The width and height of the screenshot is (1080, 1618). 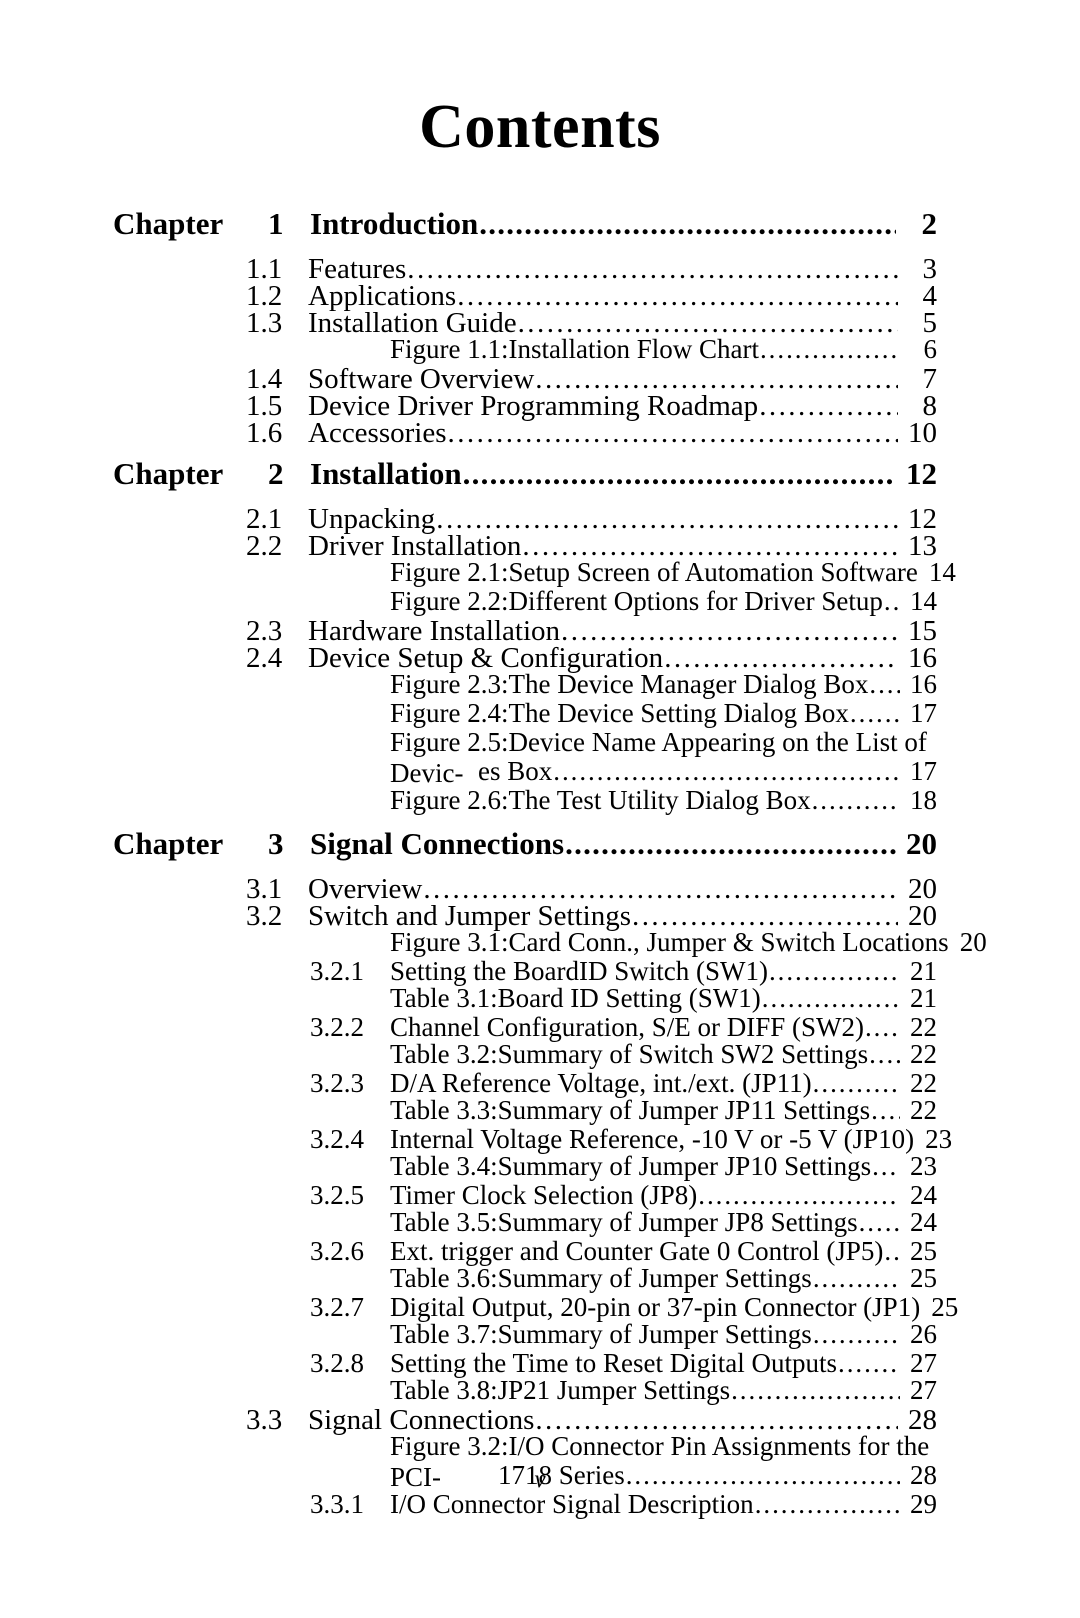 I want to click on figure-title: Figure 2.4:The Device Setting Dialog Box, so click(x=619, y=713).